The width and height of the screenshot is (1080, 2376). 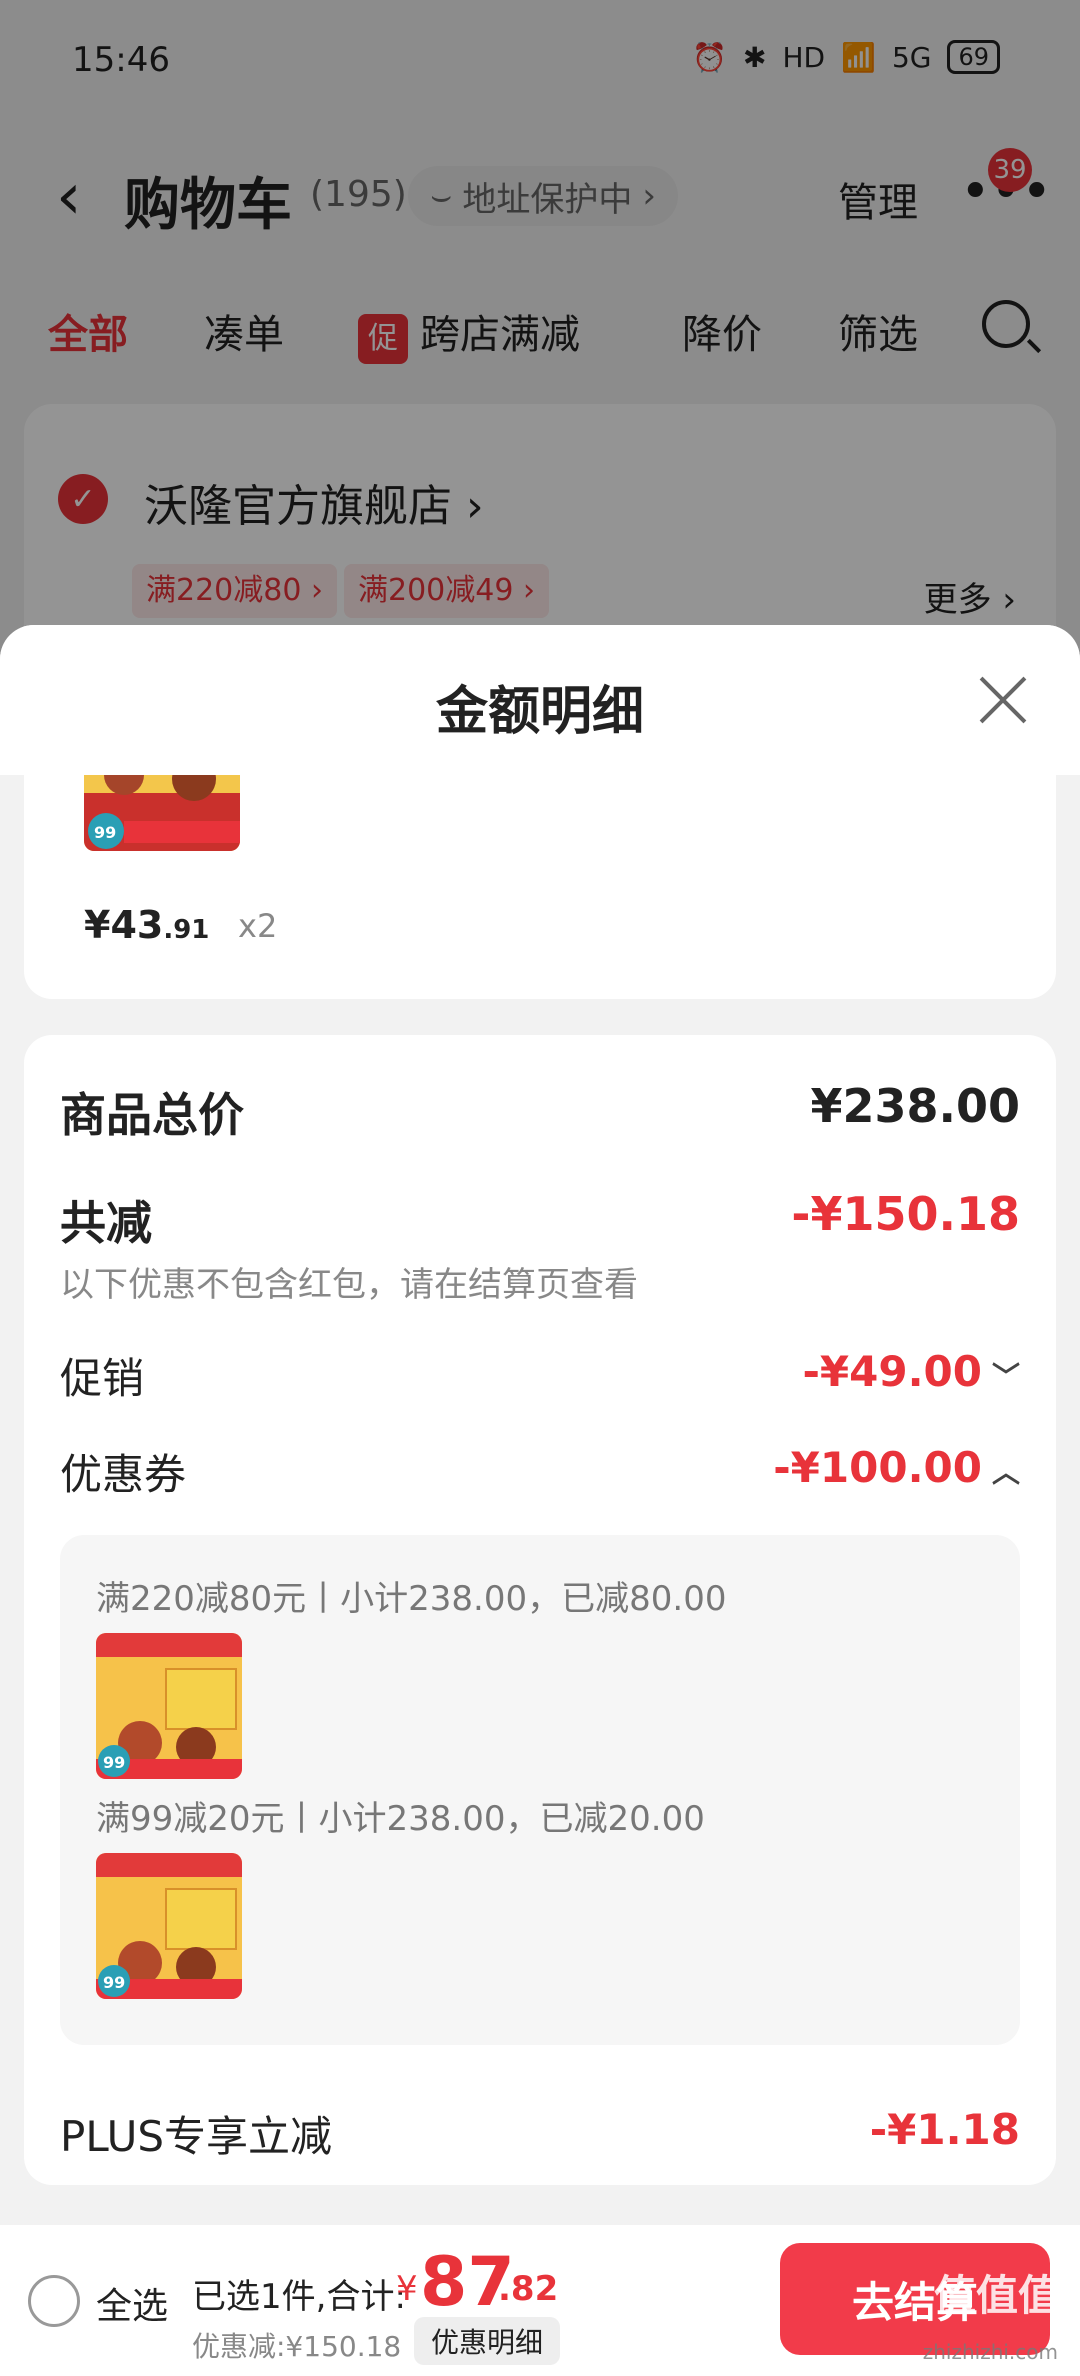 What do you see at coordinates (1003, 700) in the screenshot?
I see `close-icon` at bounding box center [1003, 700].